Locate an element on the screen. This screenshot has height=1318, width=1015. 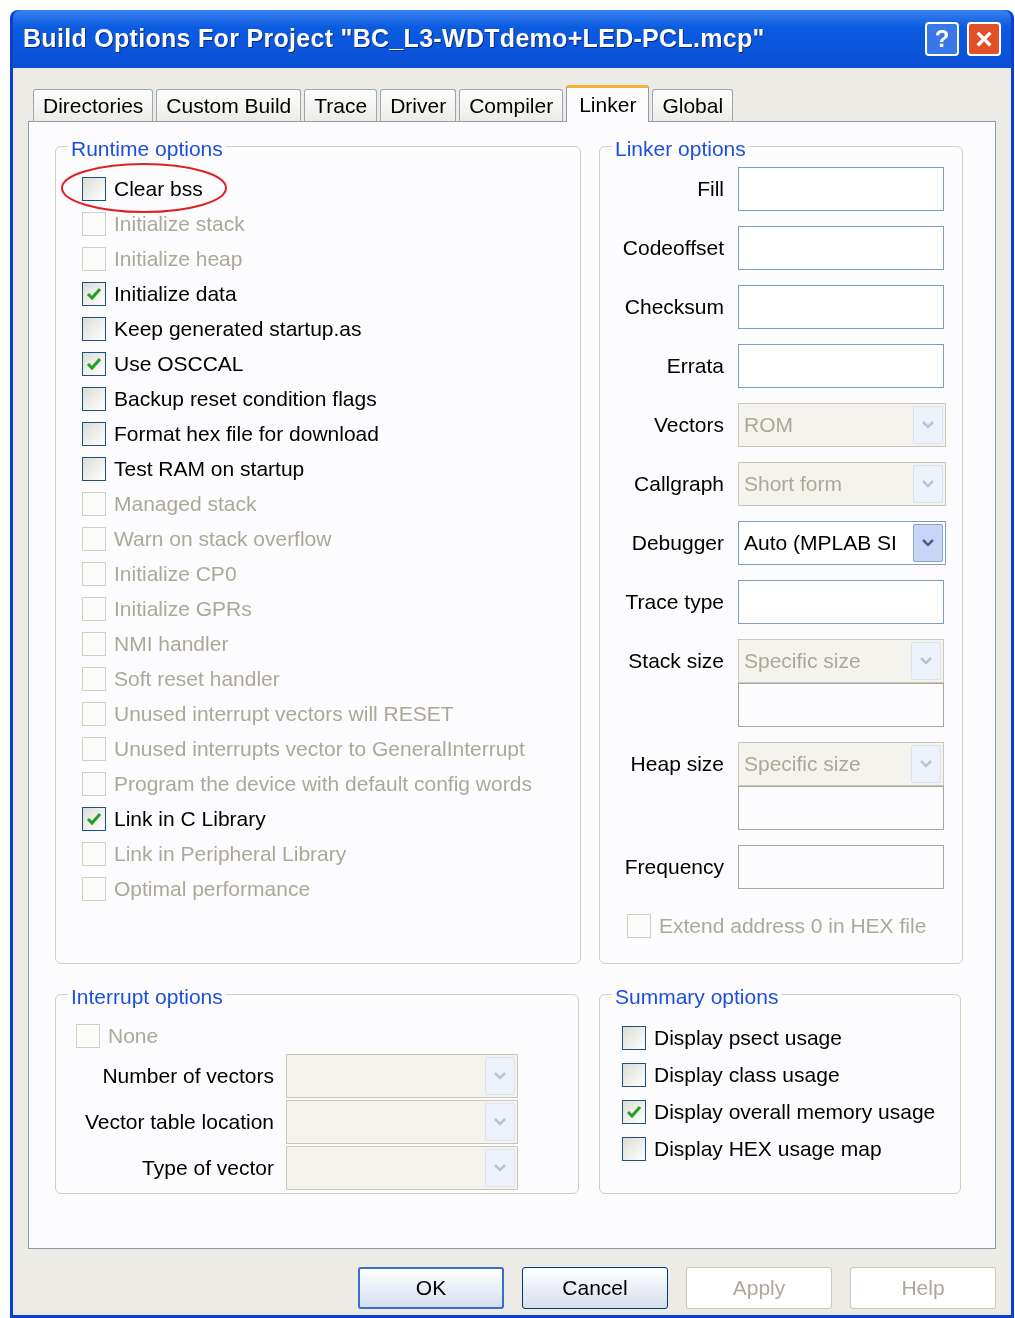
field-label: Debugger is located at coordinates (677, 543).